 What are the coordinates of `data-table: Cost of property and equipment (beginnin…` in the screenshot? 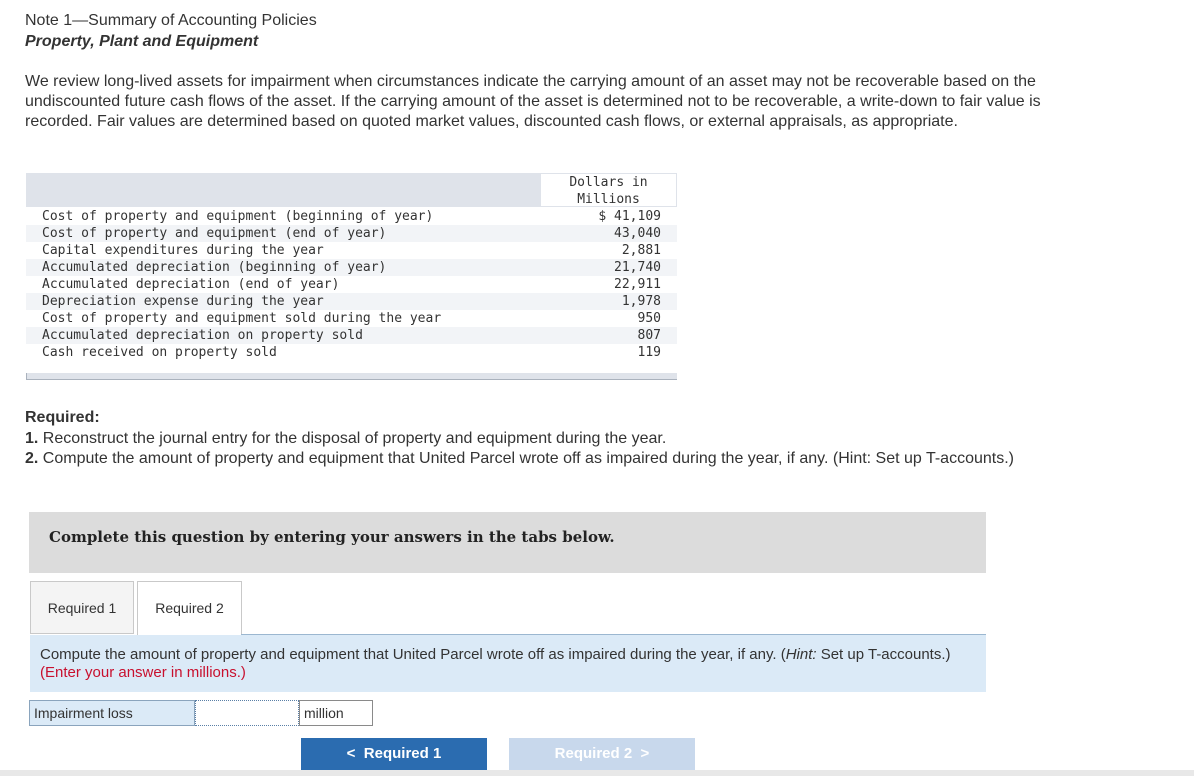 It's located at (351, 284).